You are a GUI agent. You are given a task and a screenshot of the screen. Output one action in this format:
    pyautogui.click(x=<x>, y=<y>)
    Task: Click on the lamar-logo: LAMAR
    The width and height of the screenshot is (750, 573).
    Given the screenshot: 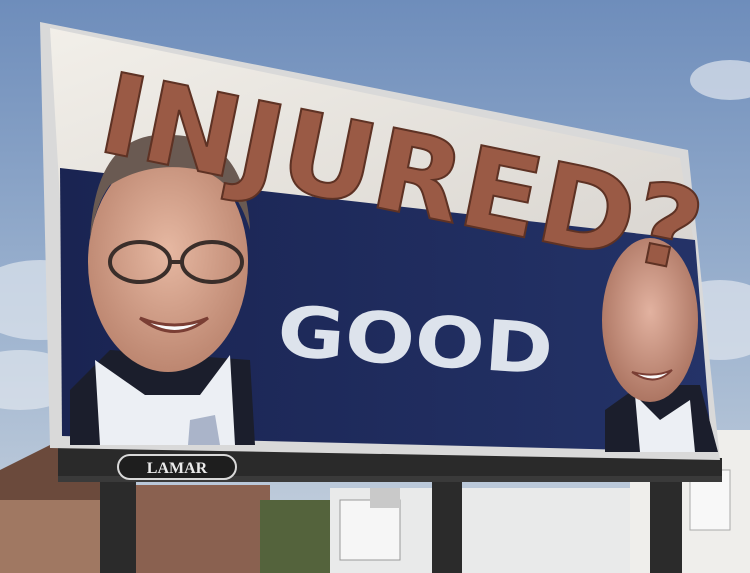 What is the action you would take?
    pyautogui.click(x=177, y=467)
    